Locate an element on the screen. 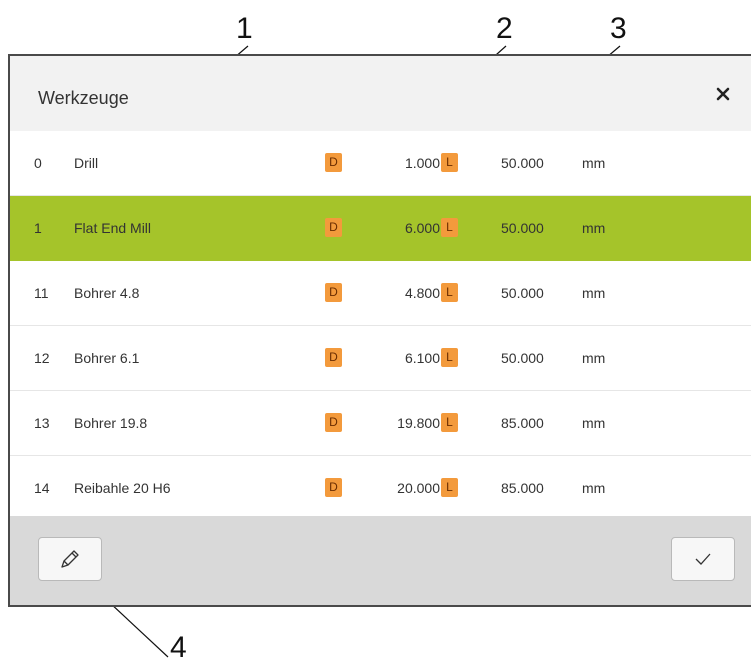  tool-number: 1 is located at coordinates (38, 228).